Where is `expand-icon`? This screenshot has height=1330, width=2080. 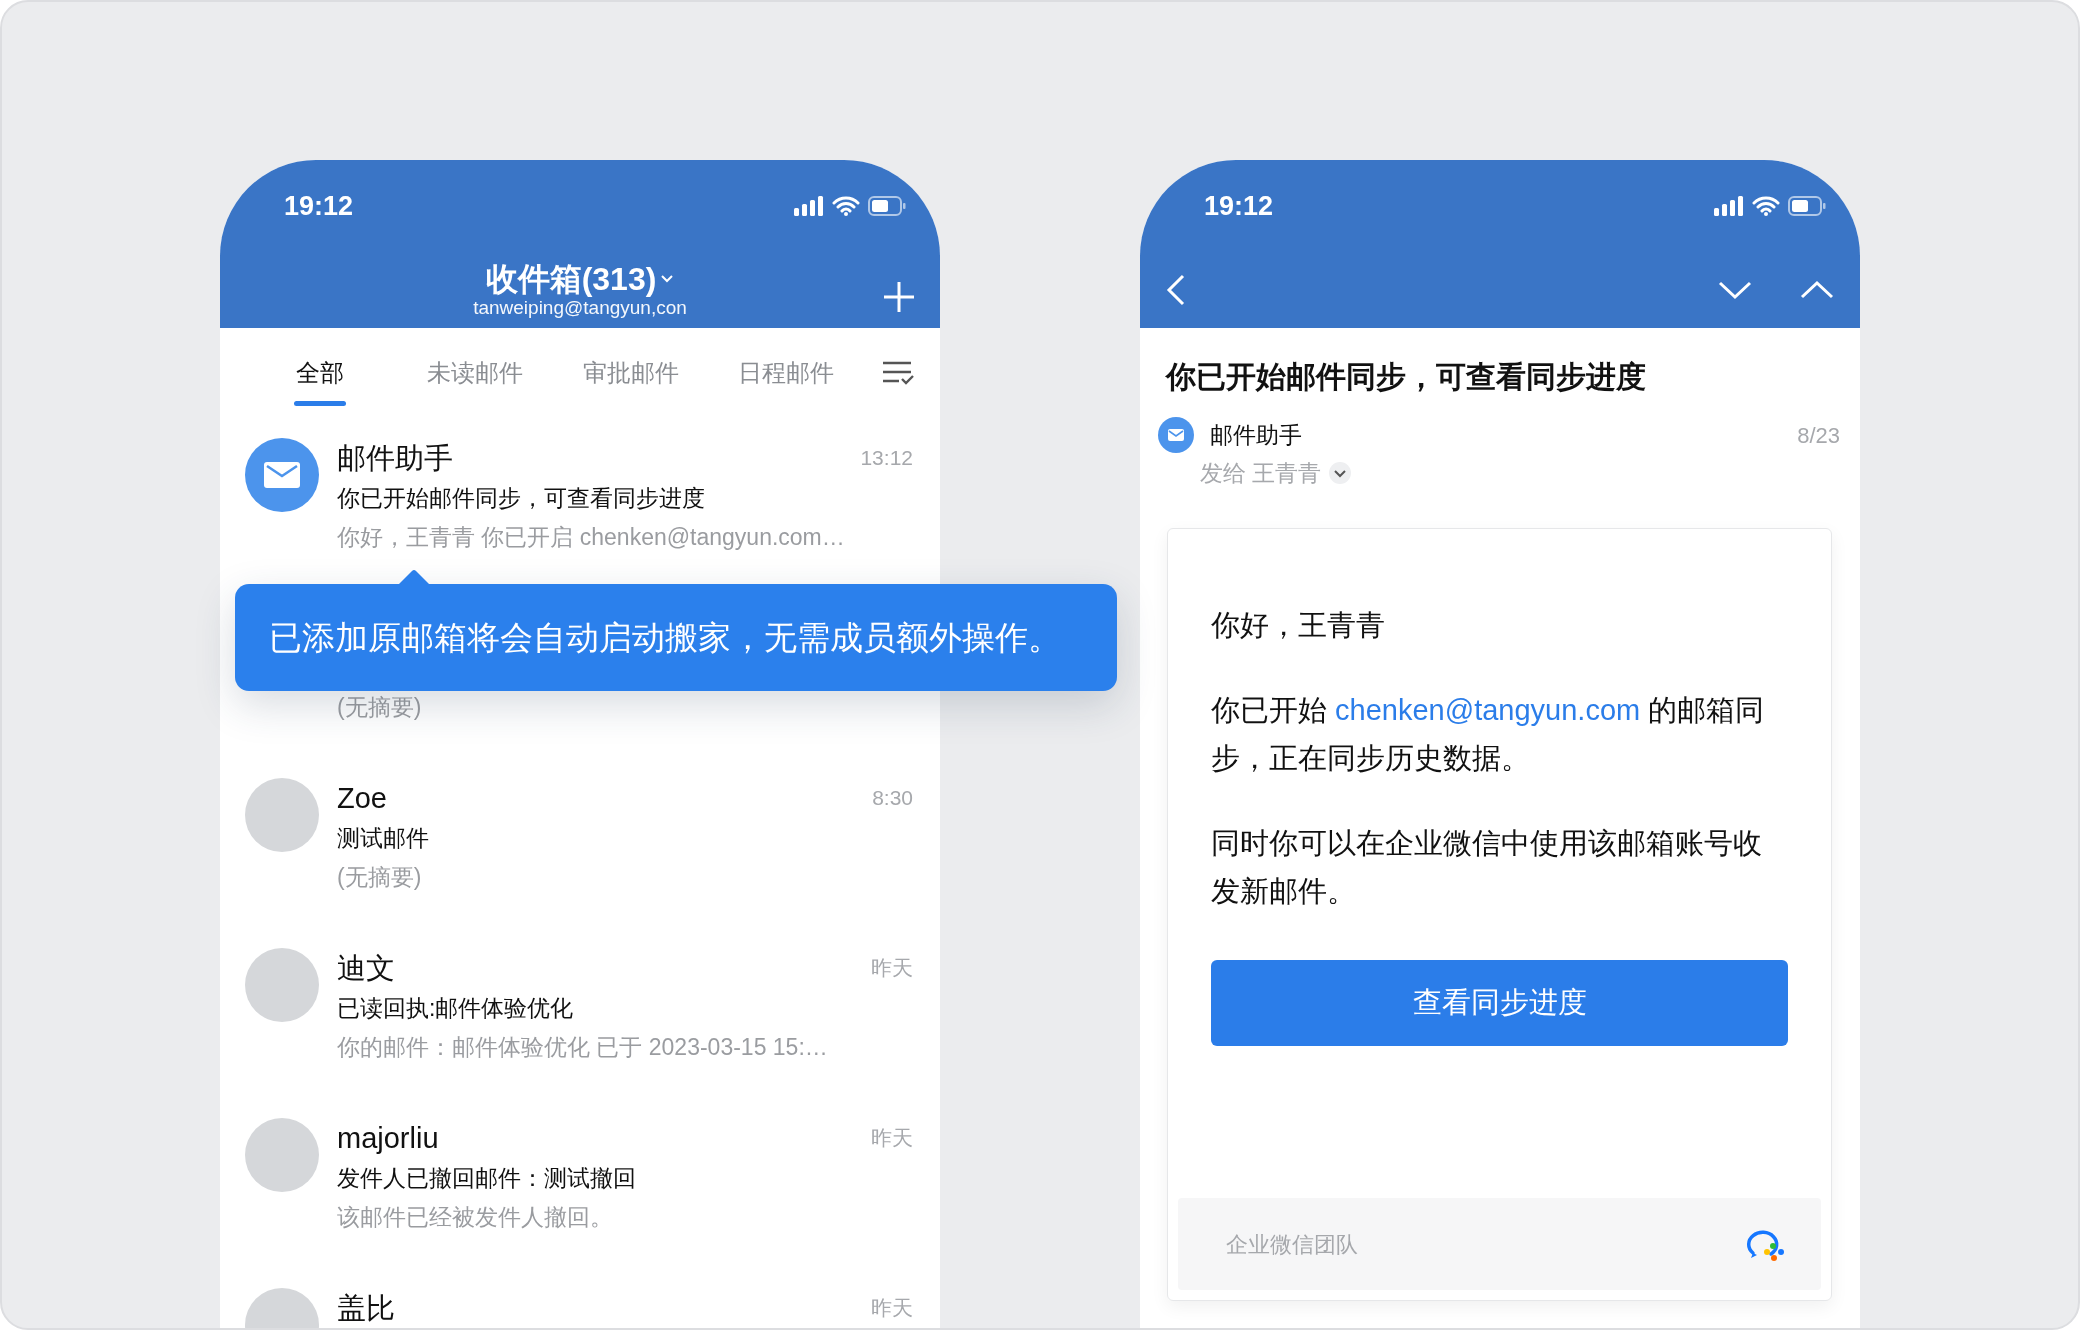 expand-icon is located at coordinates (1340, 473).